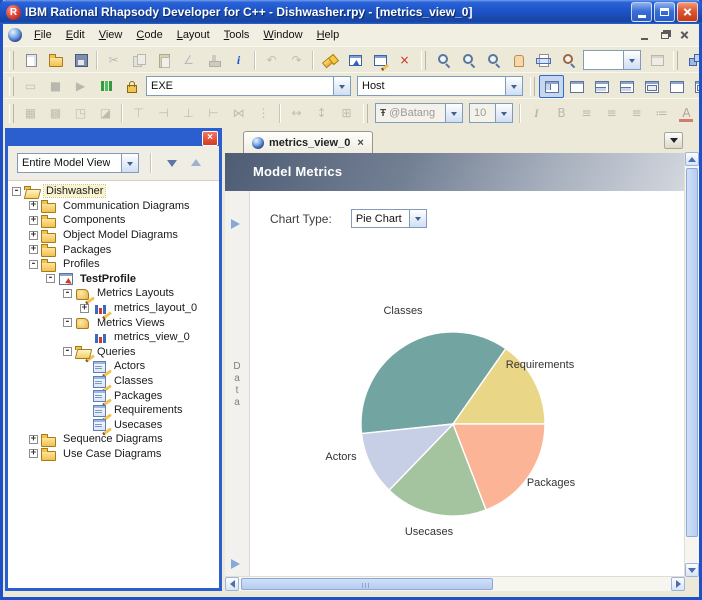  Describe the element at coordinates (641, 12) in the screenshot. I see `minimize-button` at that location.